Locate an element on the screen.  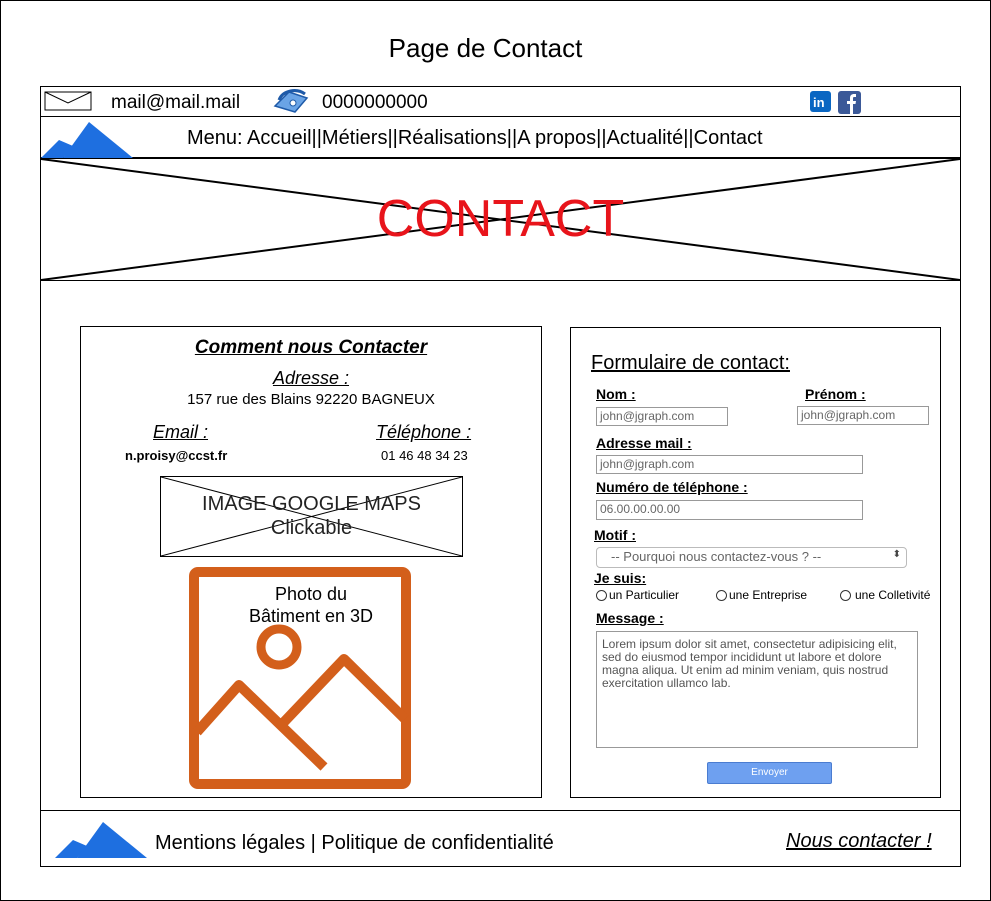
email-label: Email : is located at coordinates (181, 432).